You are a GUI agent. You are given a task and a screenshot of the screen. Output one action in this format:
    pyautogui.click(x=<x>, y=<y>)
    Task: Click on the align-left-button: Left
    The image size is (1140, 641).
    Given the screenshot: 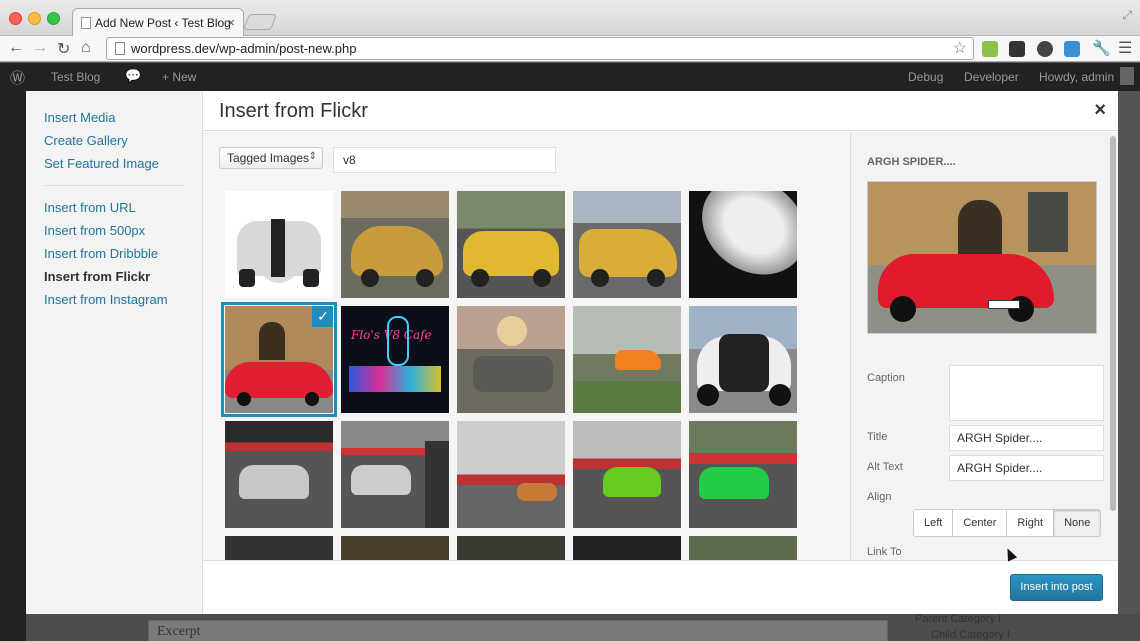 What is the action you would take?
    pyautogui.click(x=934, y=523)
    